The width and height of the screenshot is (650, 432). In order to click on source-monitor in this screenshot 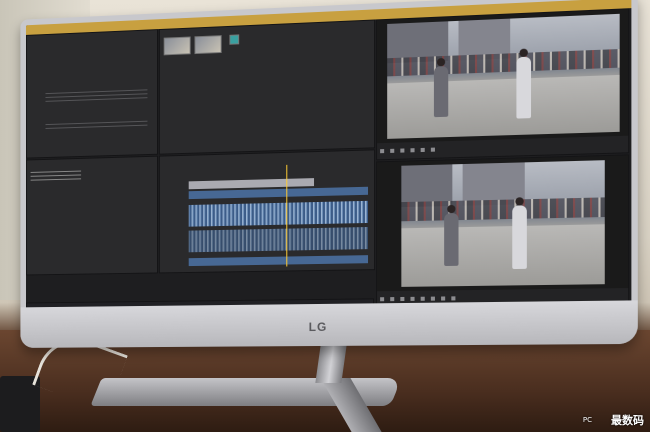, I will do `click(502, 84)`.